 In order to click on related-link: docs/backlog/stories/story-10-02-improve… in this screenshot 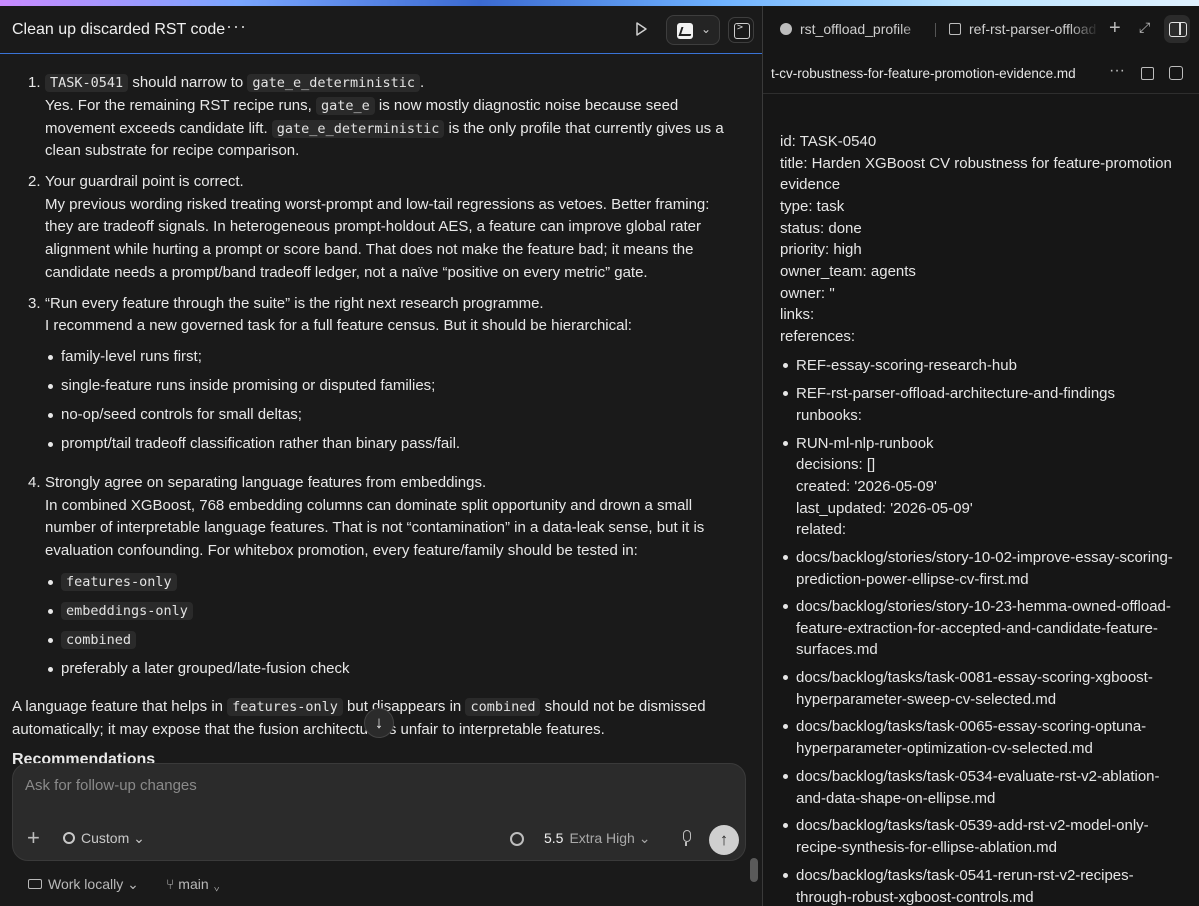, I will do `click(984, 568)`.